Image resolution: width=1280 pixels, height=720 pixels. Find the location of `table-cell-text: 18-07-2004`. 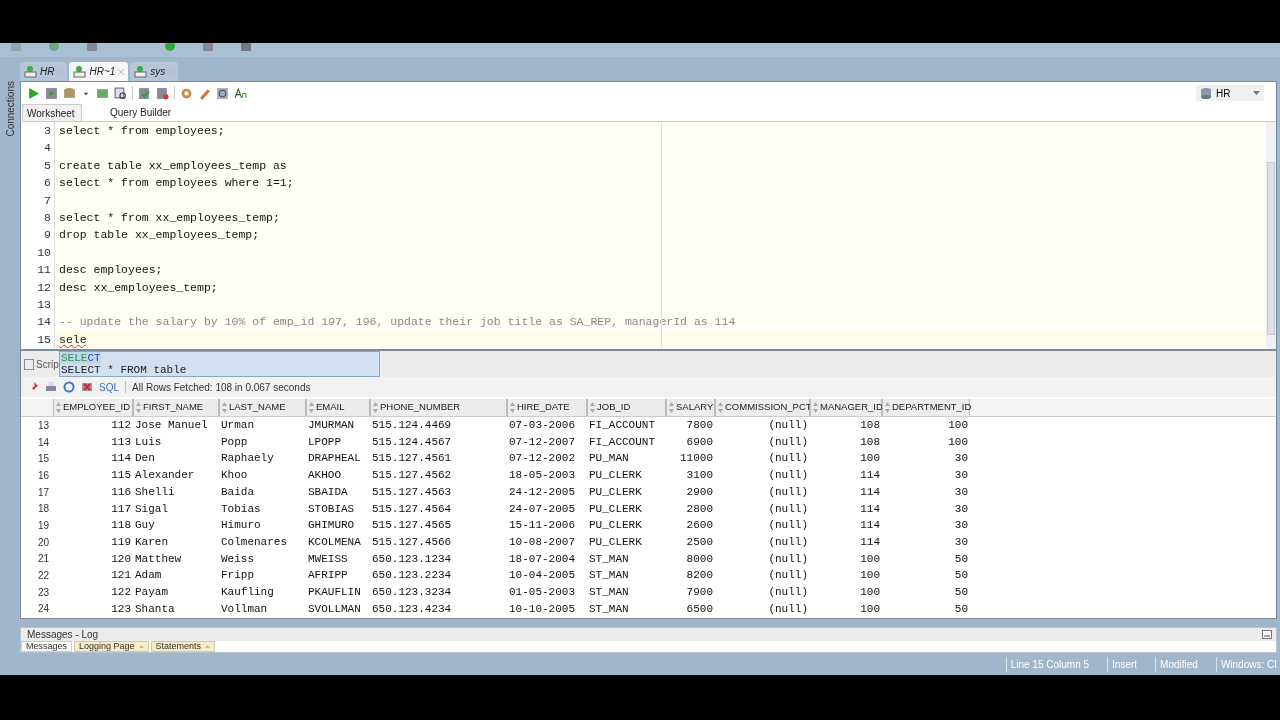

table-cell-text: 18-07-2004 is located at coordinates (542, 559).